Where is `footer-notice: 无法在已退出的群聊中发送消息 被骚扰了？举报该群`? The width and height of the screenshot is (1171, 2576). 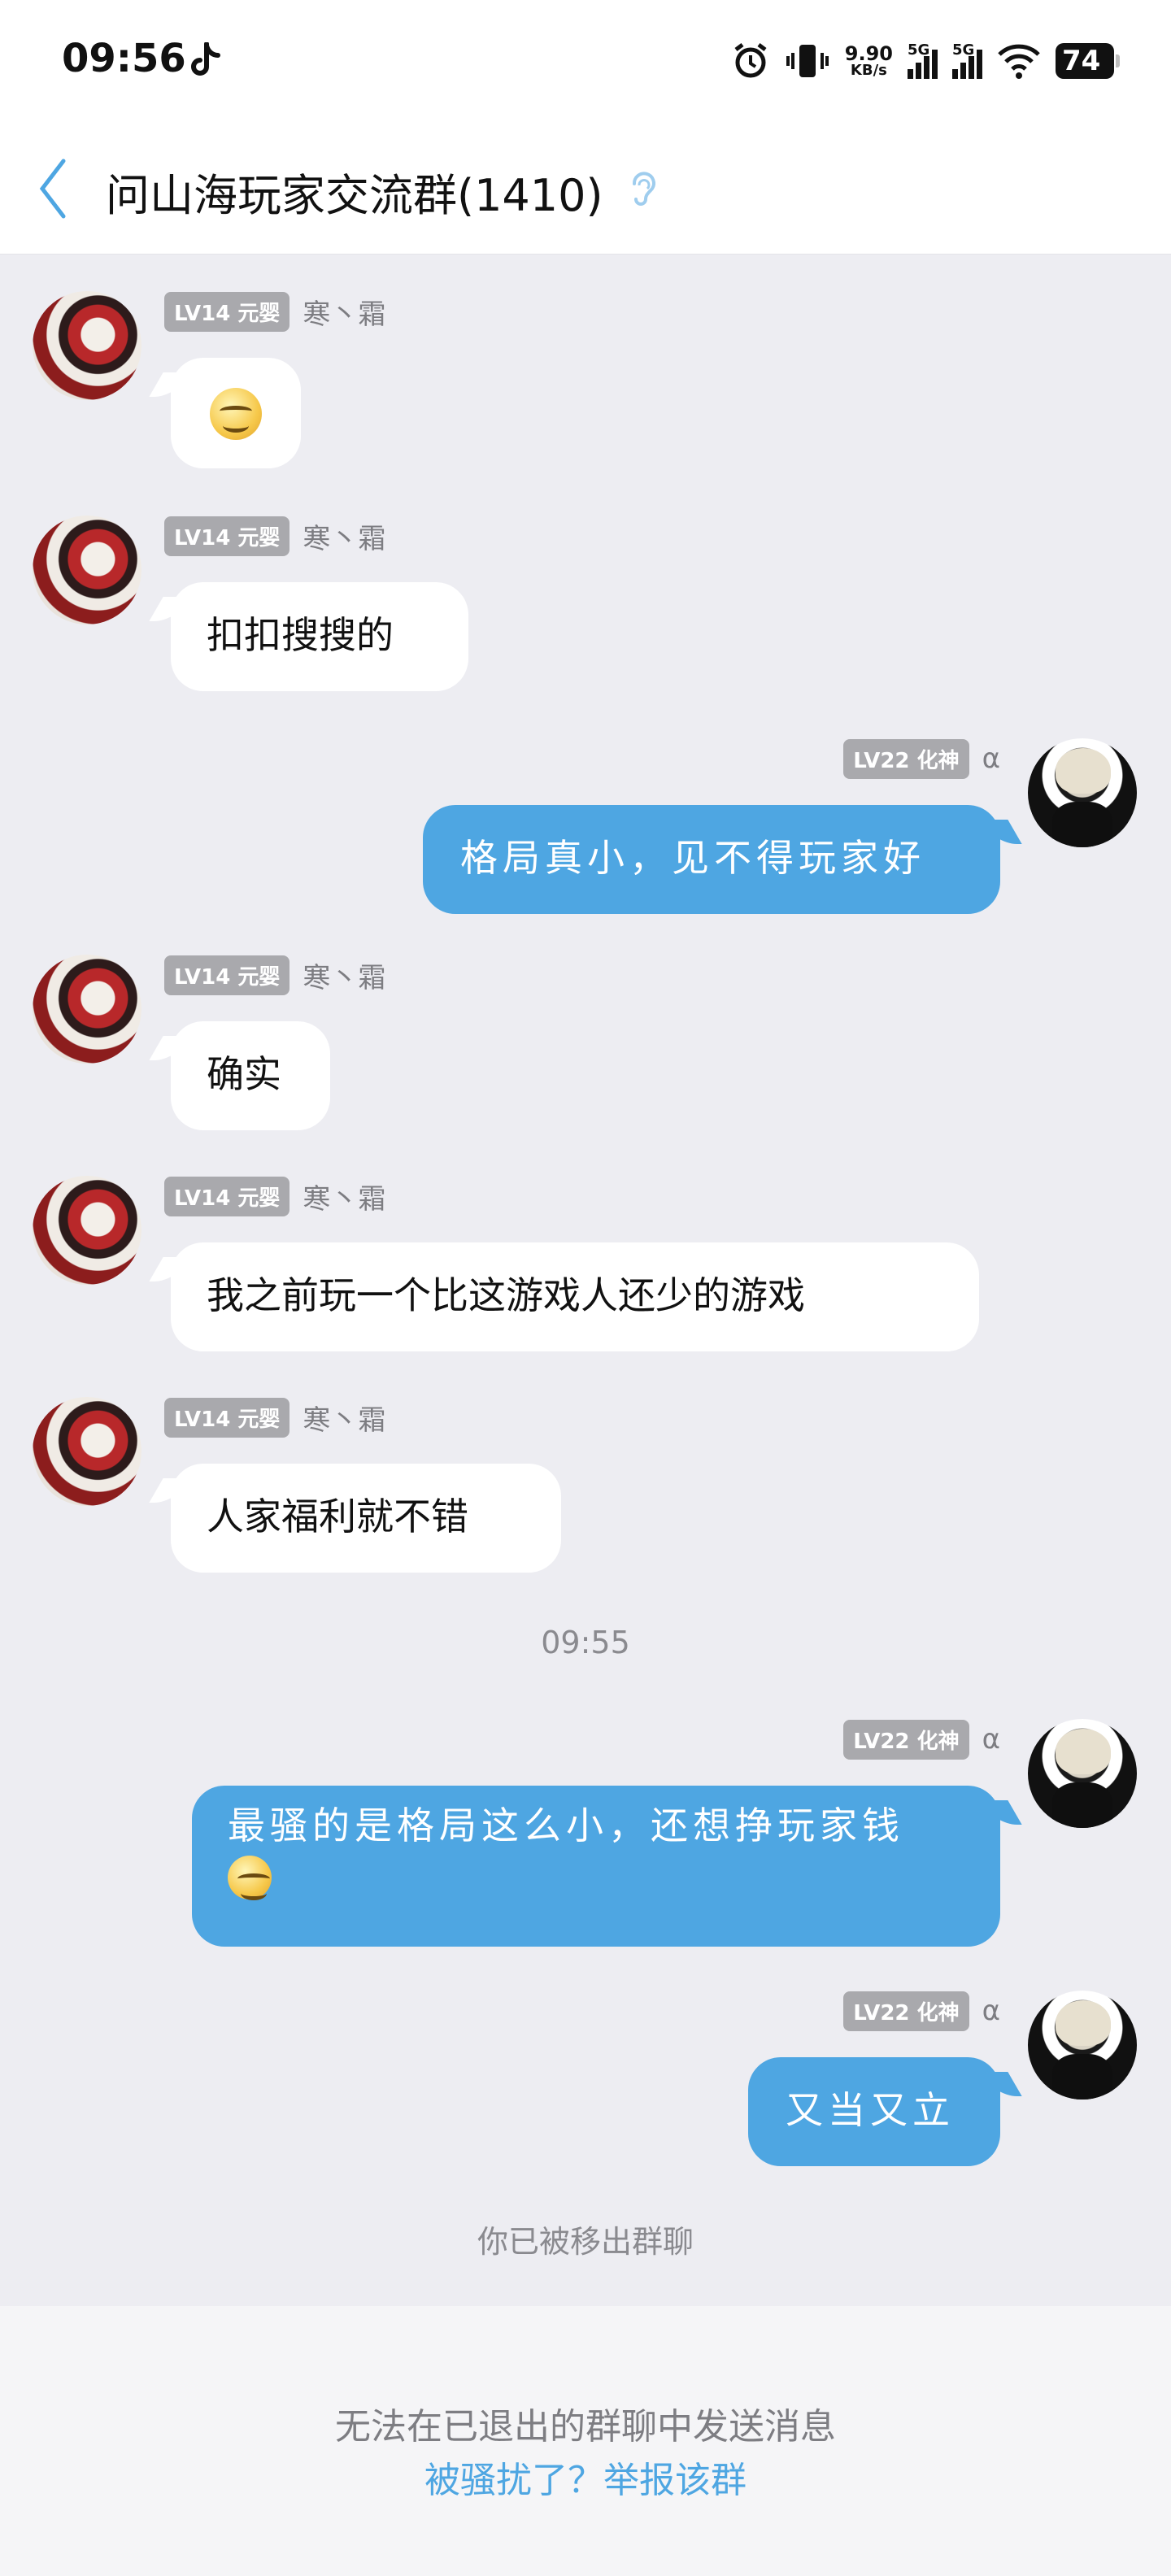 footer-notice: 无法在已退出的群聊中发送消息 被骚扰了？举报该群 is located at coordinates (585, 2441).